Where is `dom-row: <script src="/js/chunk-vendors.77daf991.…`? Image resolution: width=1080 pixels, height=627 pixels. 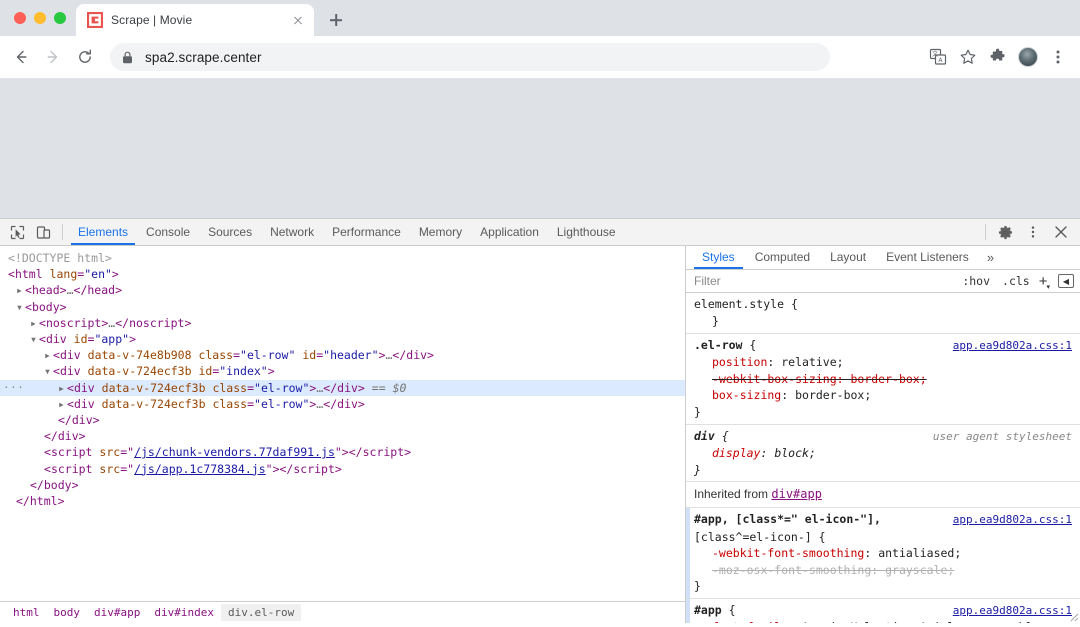 dom-row: <script src="/js/chunk-vendors.77daf991.… is located at coordinates (342, 452).